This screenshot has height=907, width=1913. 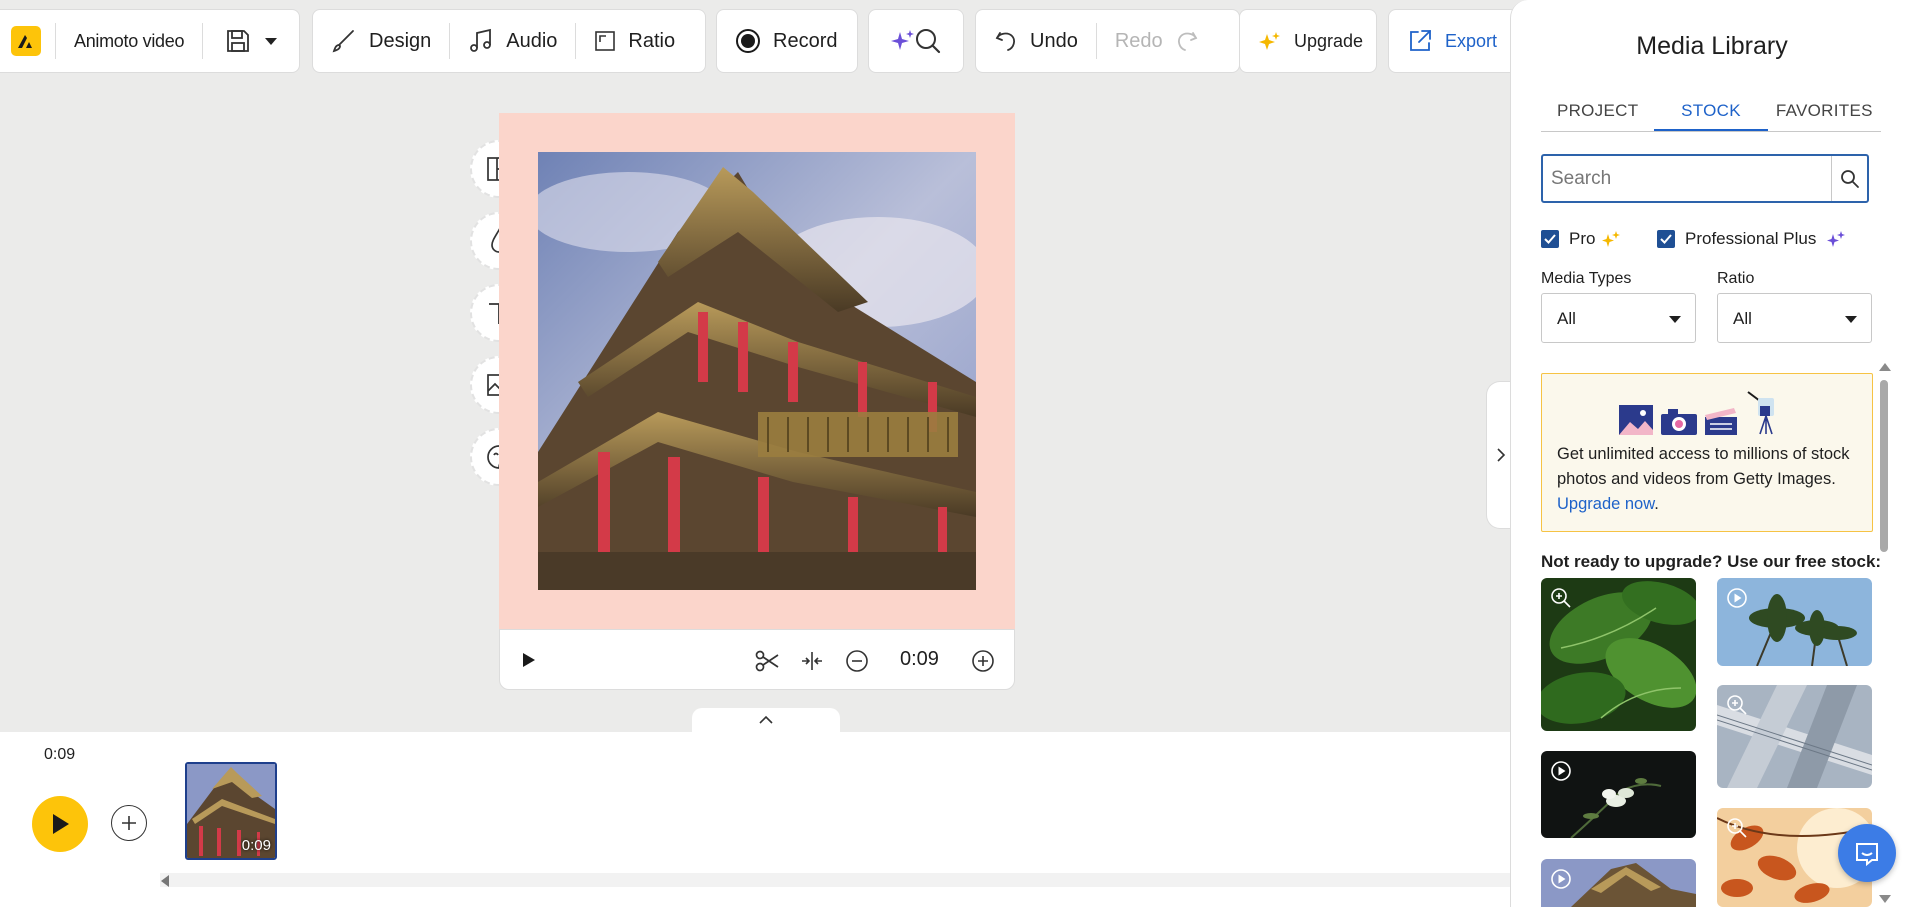 I want to click on search-icon, so click(x=1850, y=179).